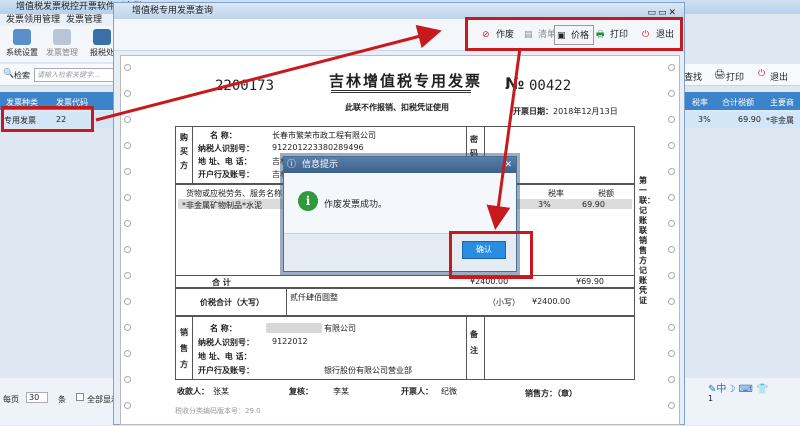 This screenshot has height=426, width=800. I want to click on arrow-row-to-toolbar, so click(268, 73).